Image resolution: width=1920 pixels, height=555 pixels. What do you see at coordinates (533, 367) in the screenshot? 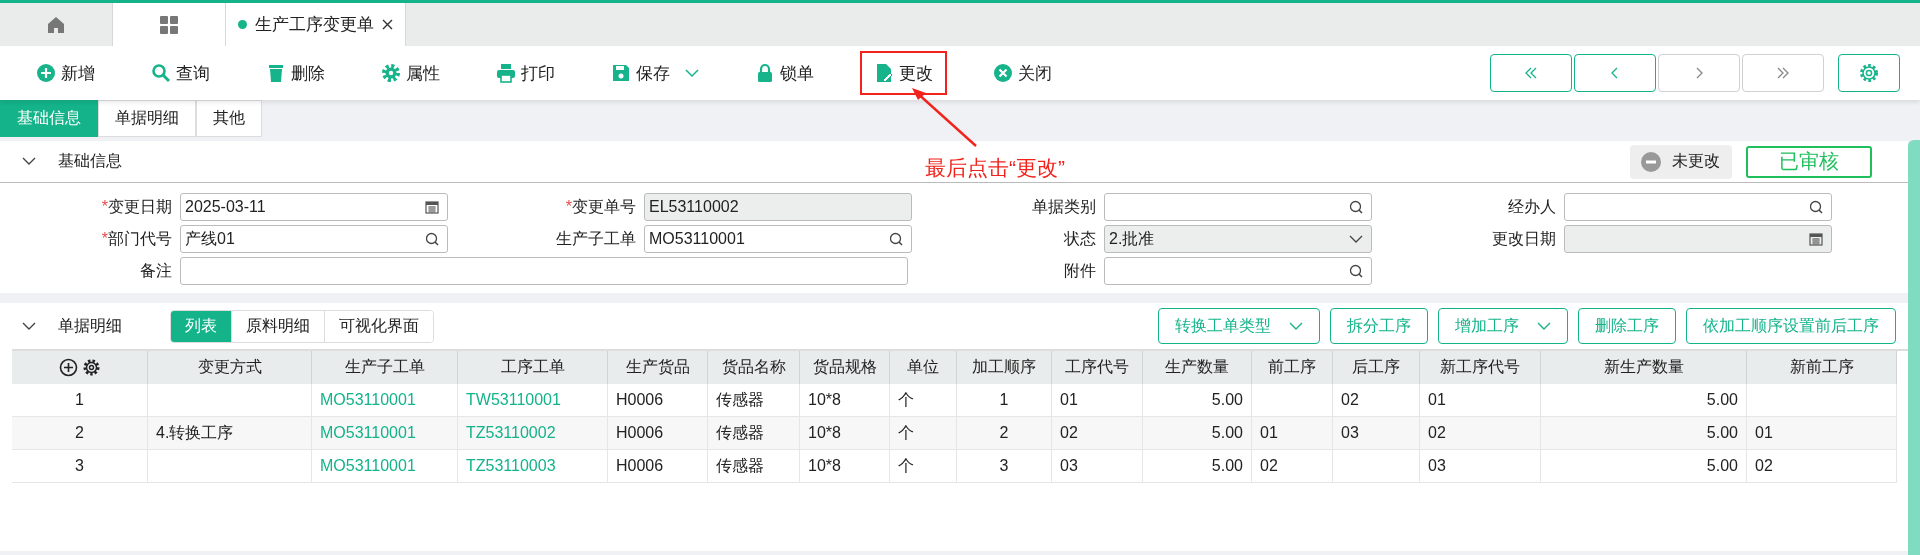
I see `column-header: 工序工单` at bounding box center [533, 367].